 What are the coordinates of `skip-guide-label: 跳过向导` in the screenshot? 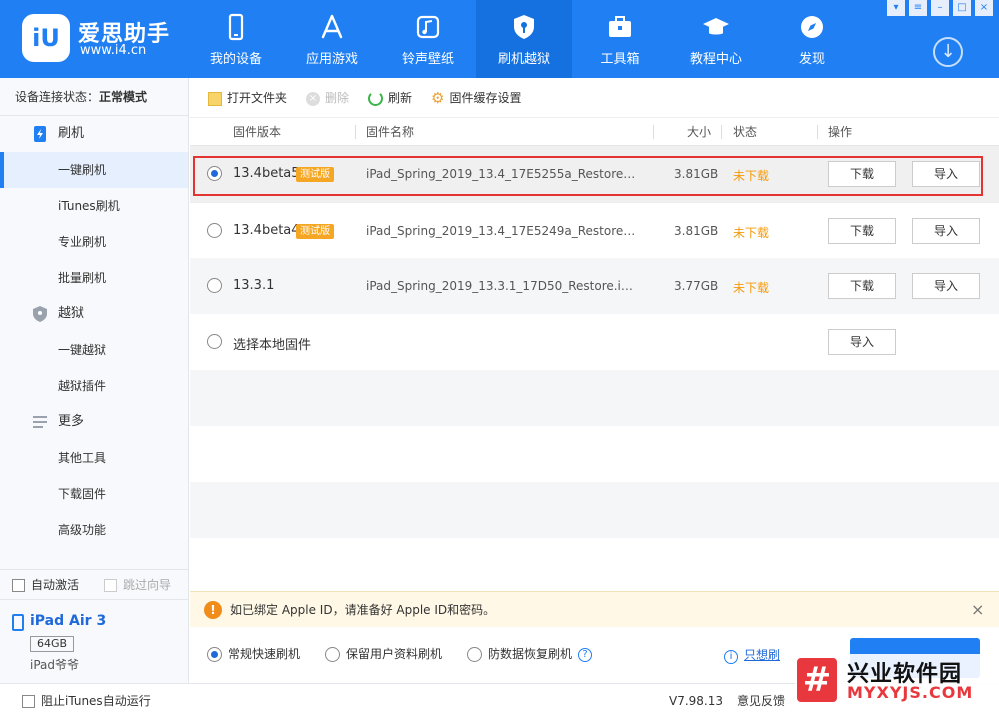 It's located at (147, 585).